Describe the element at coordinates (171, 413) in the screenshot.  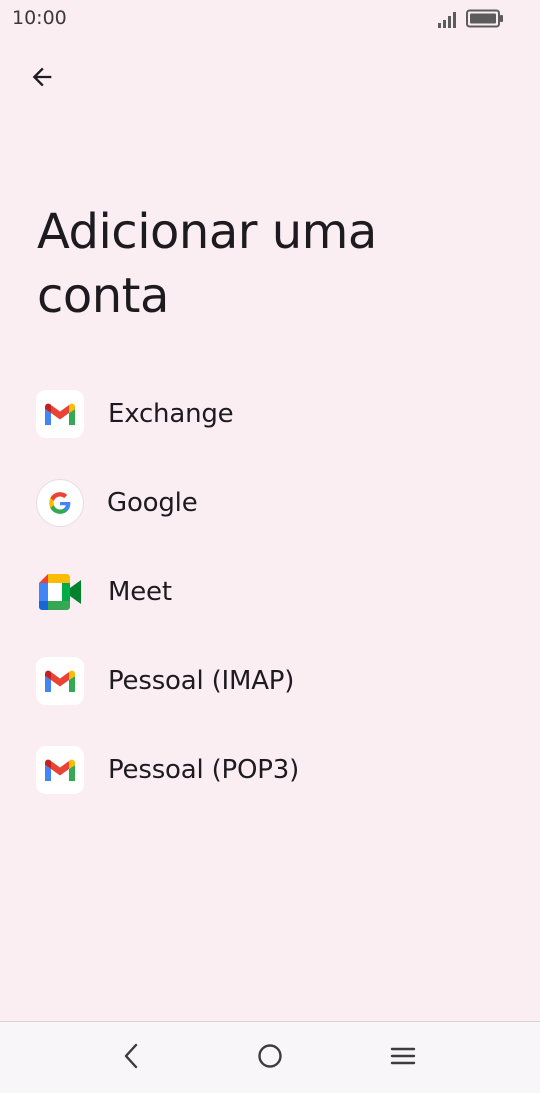
I see `account-item-label: Exchange` at that location.